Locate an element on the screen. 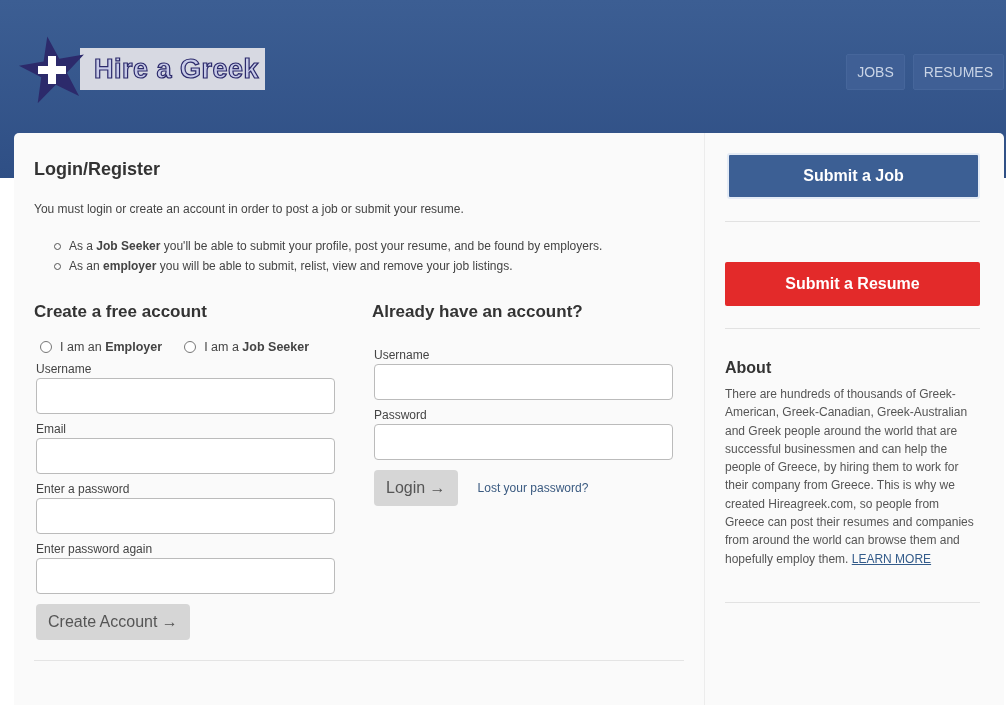 The width and height of the screenshot is (1006, 705). submit-job-button: Submit a Job is located at coordinates (853, 176).